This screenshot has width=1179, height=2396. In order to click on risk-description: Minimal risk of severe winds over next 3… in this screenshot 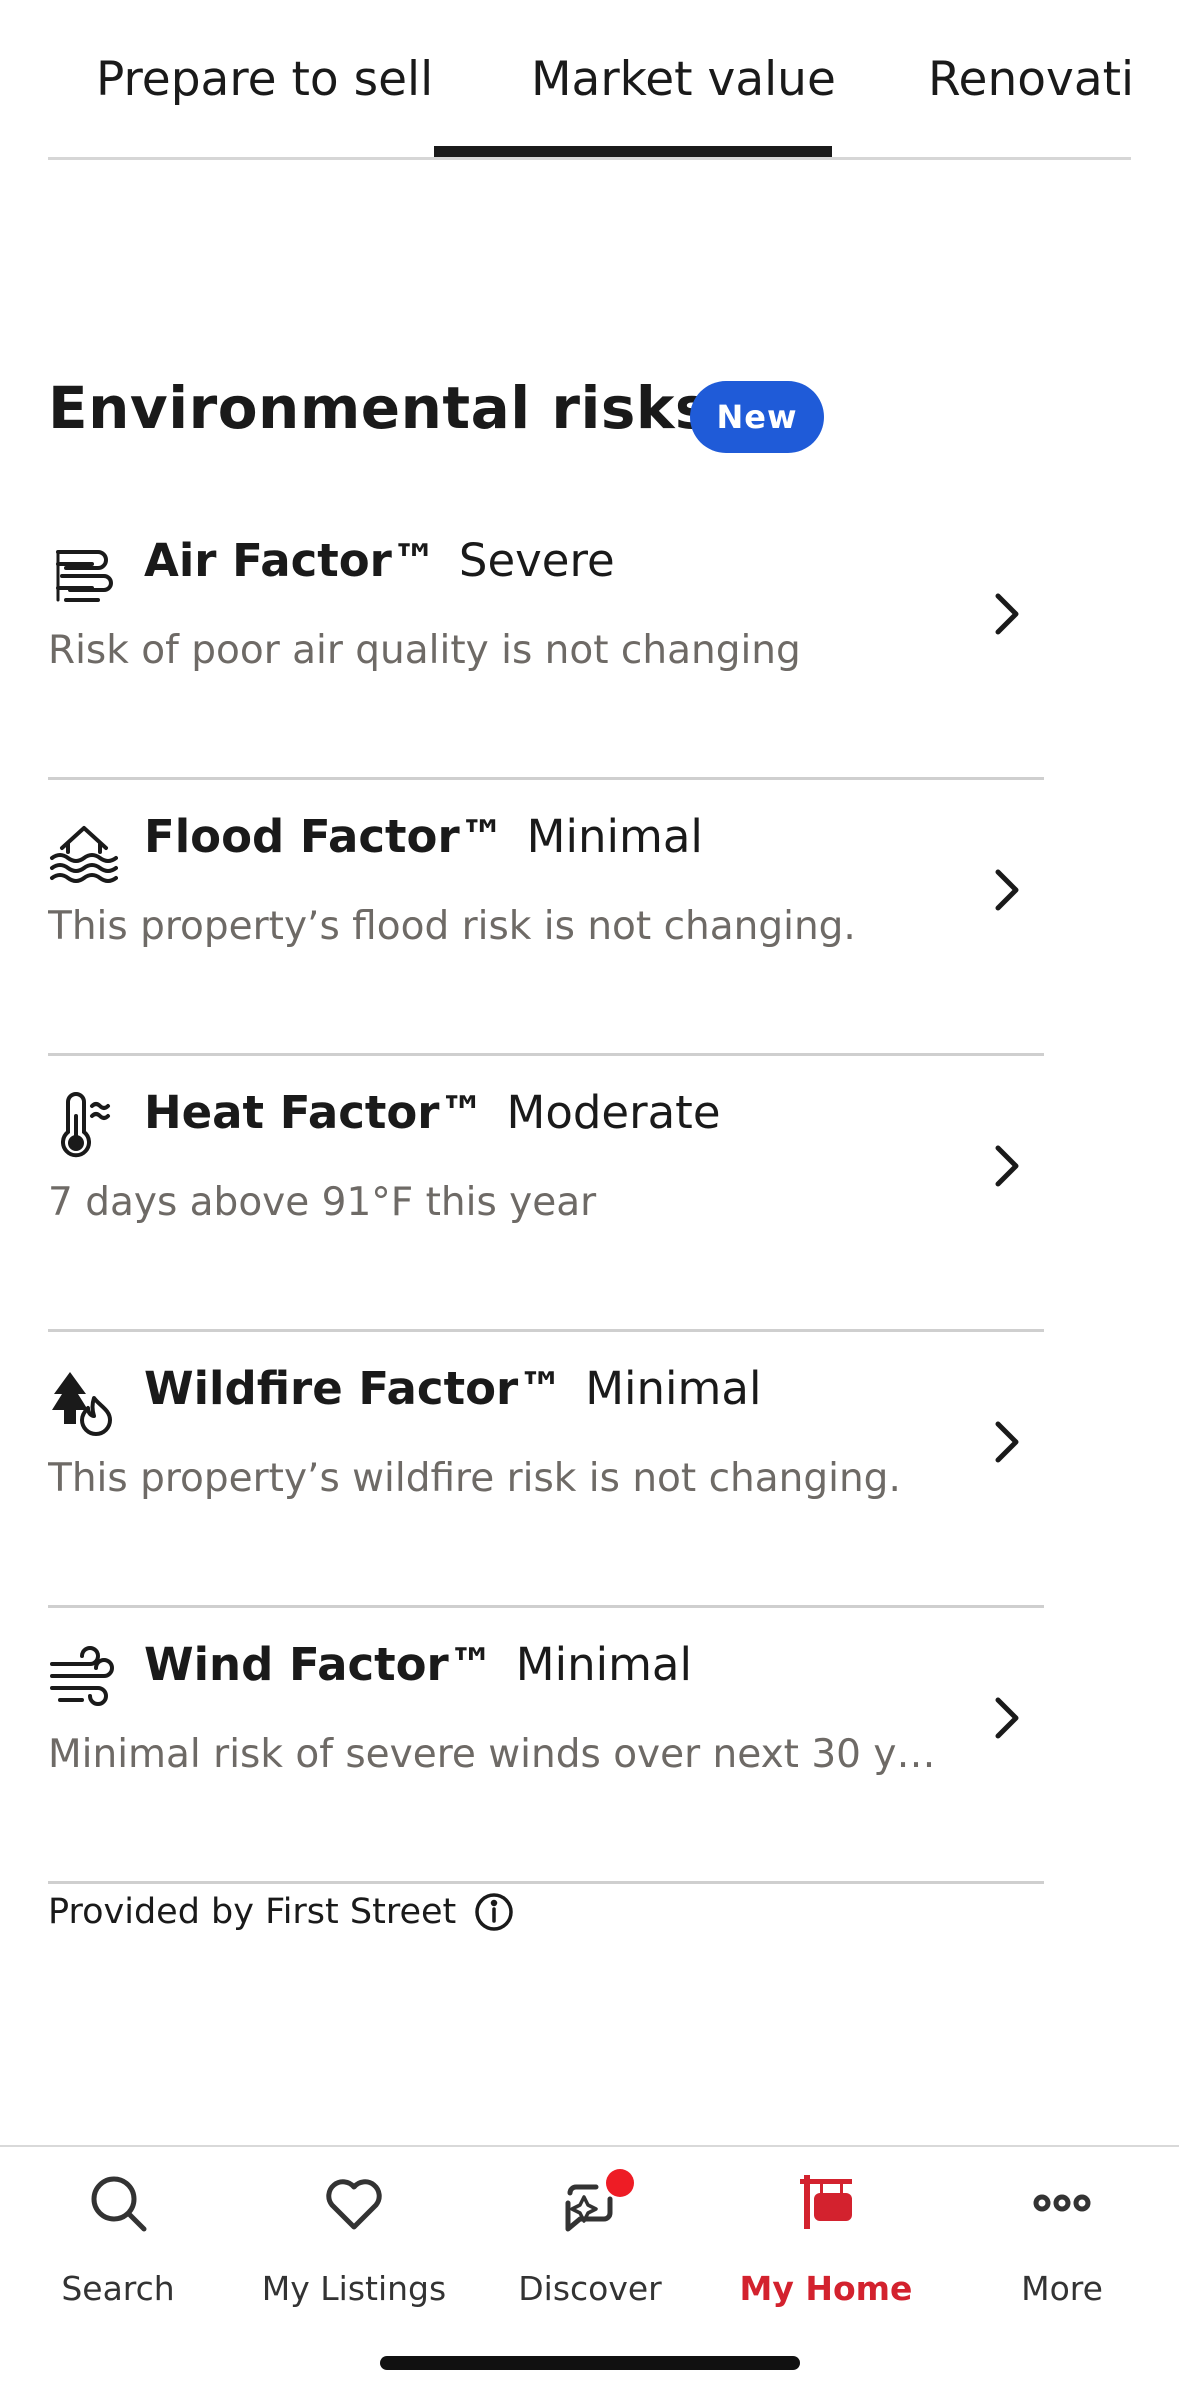, I will do `click(492, 1754)`.